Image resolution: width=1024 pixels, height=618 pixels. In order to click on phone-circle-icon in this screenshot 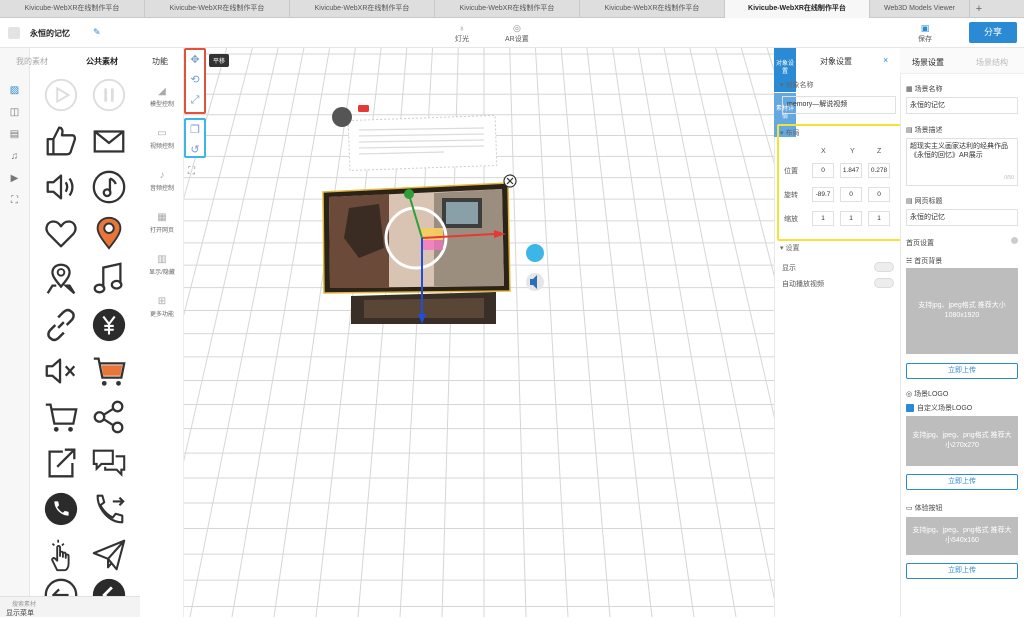, I will do `click(61, 509)`.